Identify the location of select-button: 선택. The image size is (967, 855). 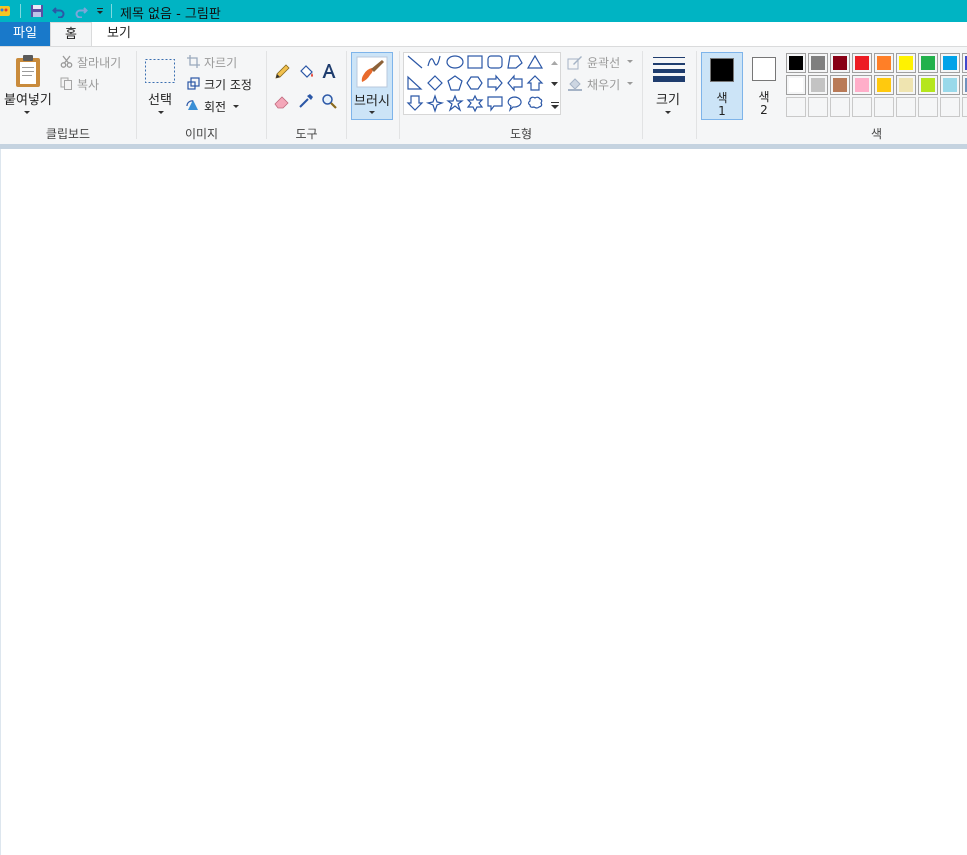
(160, 98).